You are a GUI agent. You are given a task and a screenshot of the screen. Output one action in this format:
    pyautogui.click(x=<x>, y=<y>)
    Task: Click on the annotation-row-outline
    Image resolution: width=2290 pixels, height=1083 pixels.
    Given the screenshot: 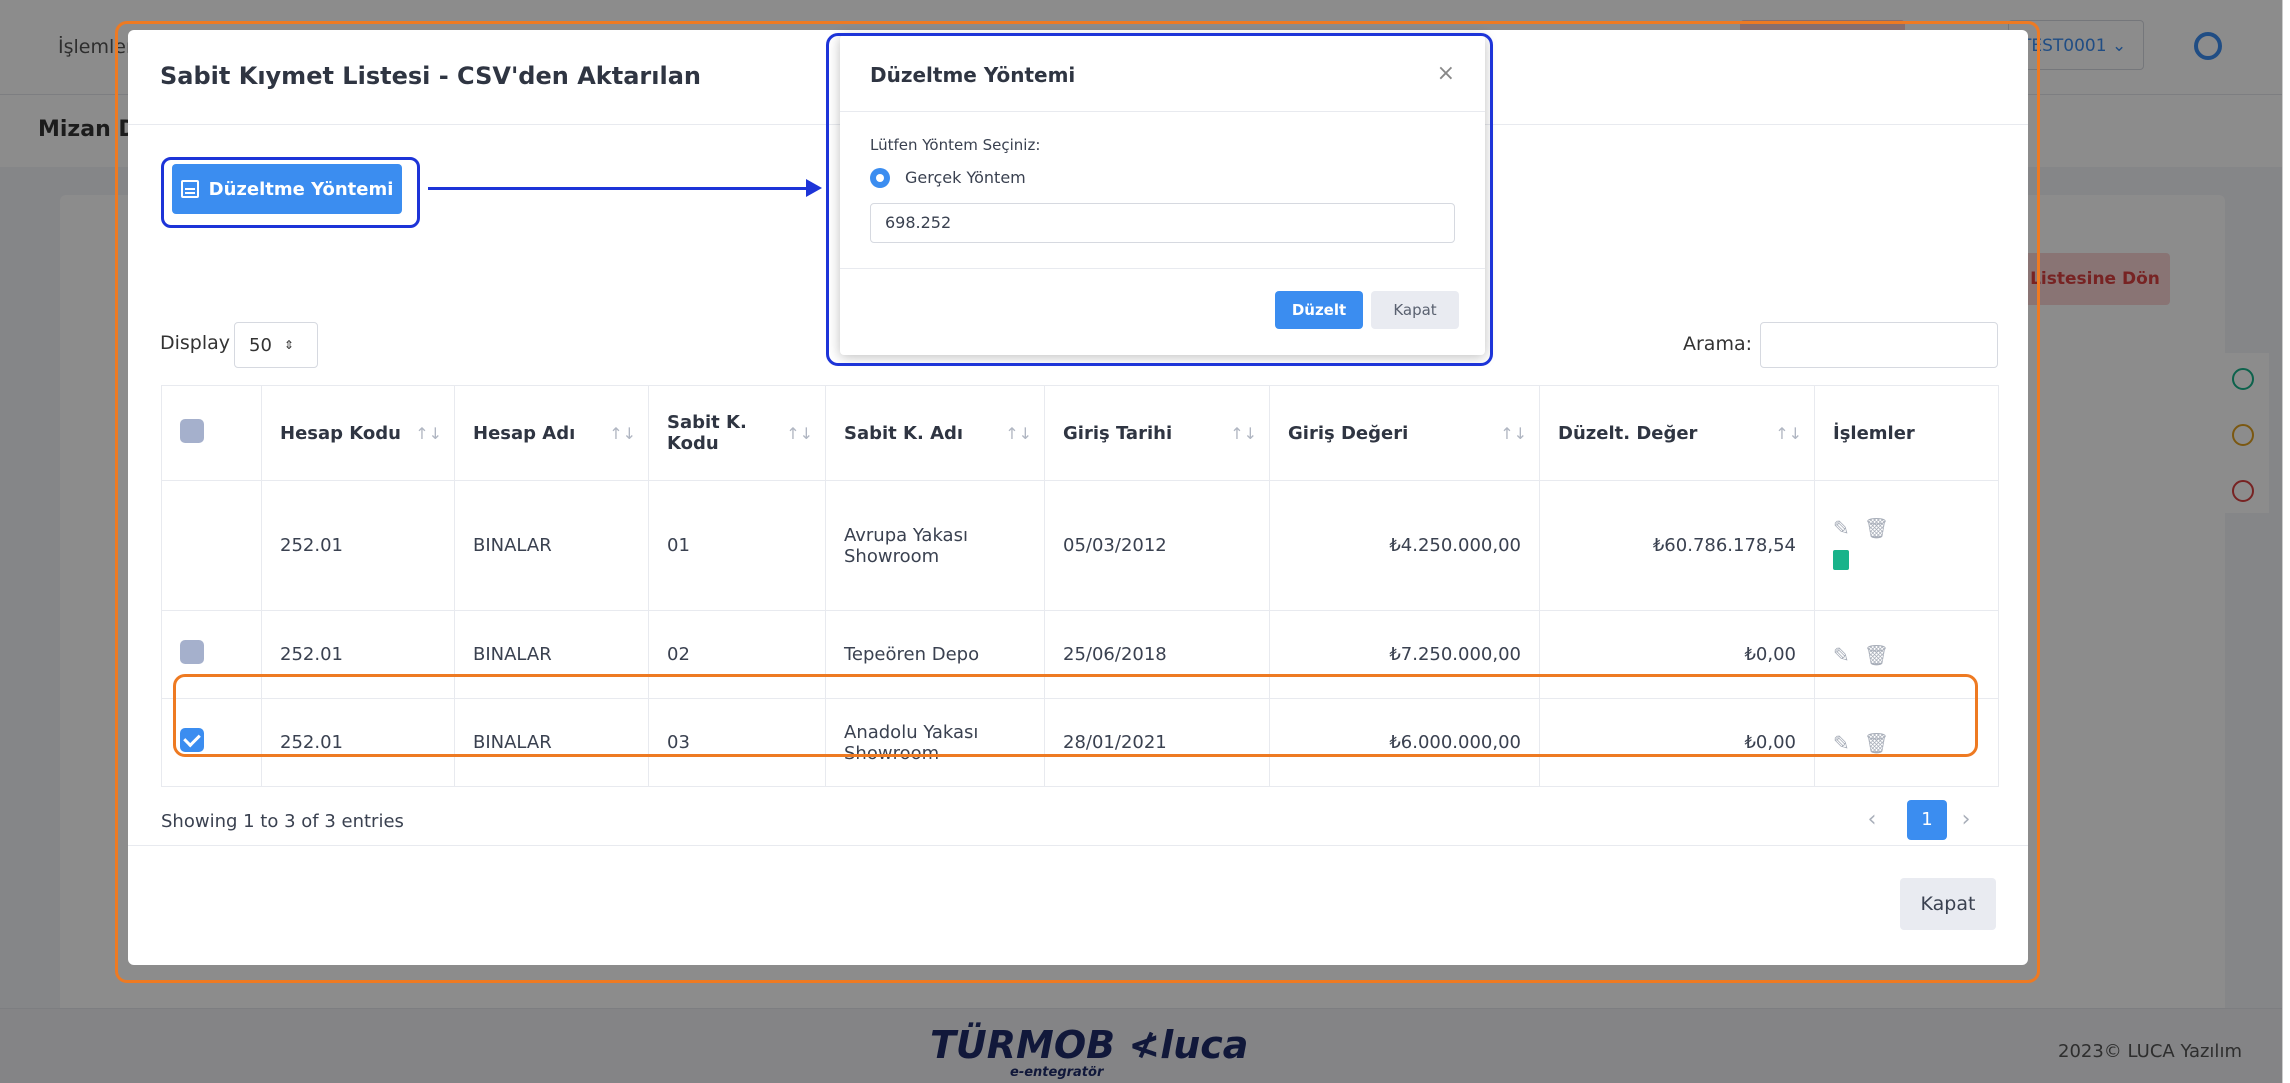 What is the action you would take?
    pyautogui.click(x=1075, y=715)
    